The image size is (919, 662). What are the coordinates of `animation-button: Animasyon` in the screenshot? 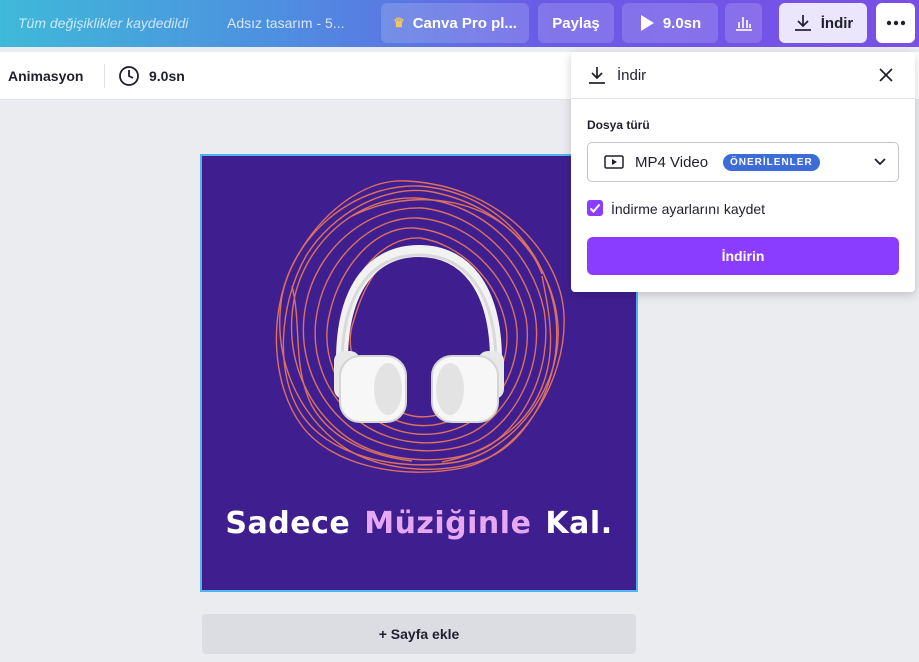 It's located at (45, 76).